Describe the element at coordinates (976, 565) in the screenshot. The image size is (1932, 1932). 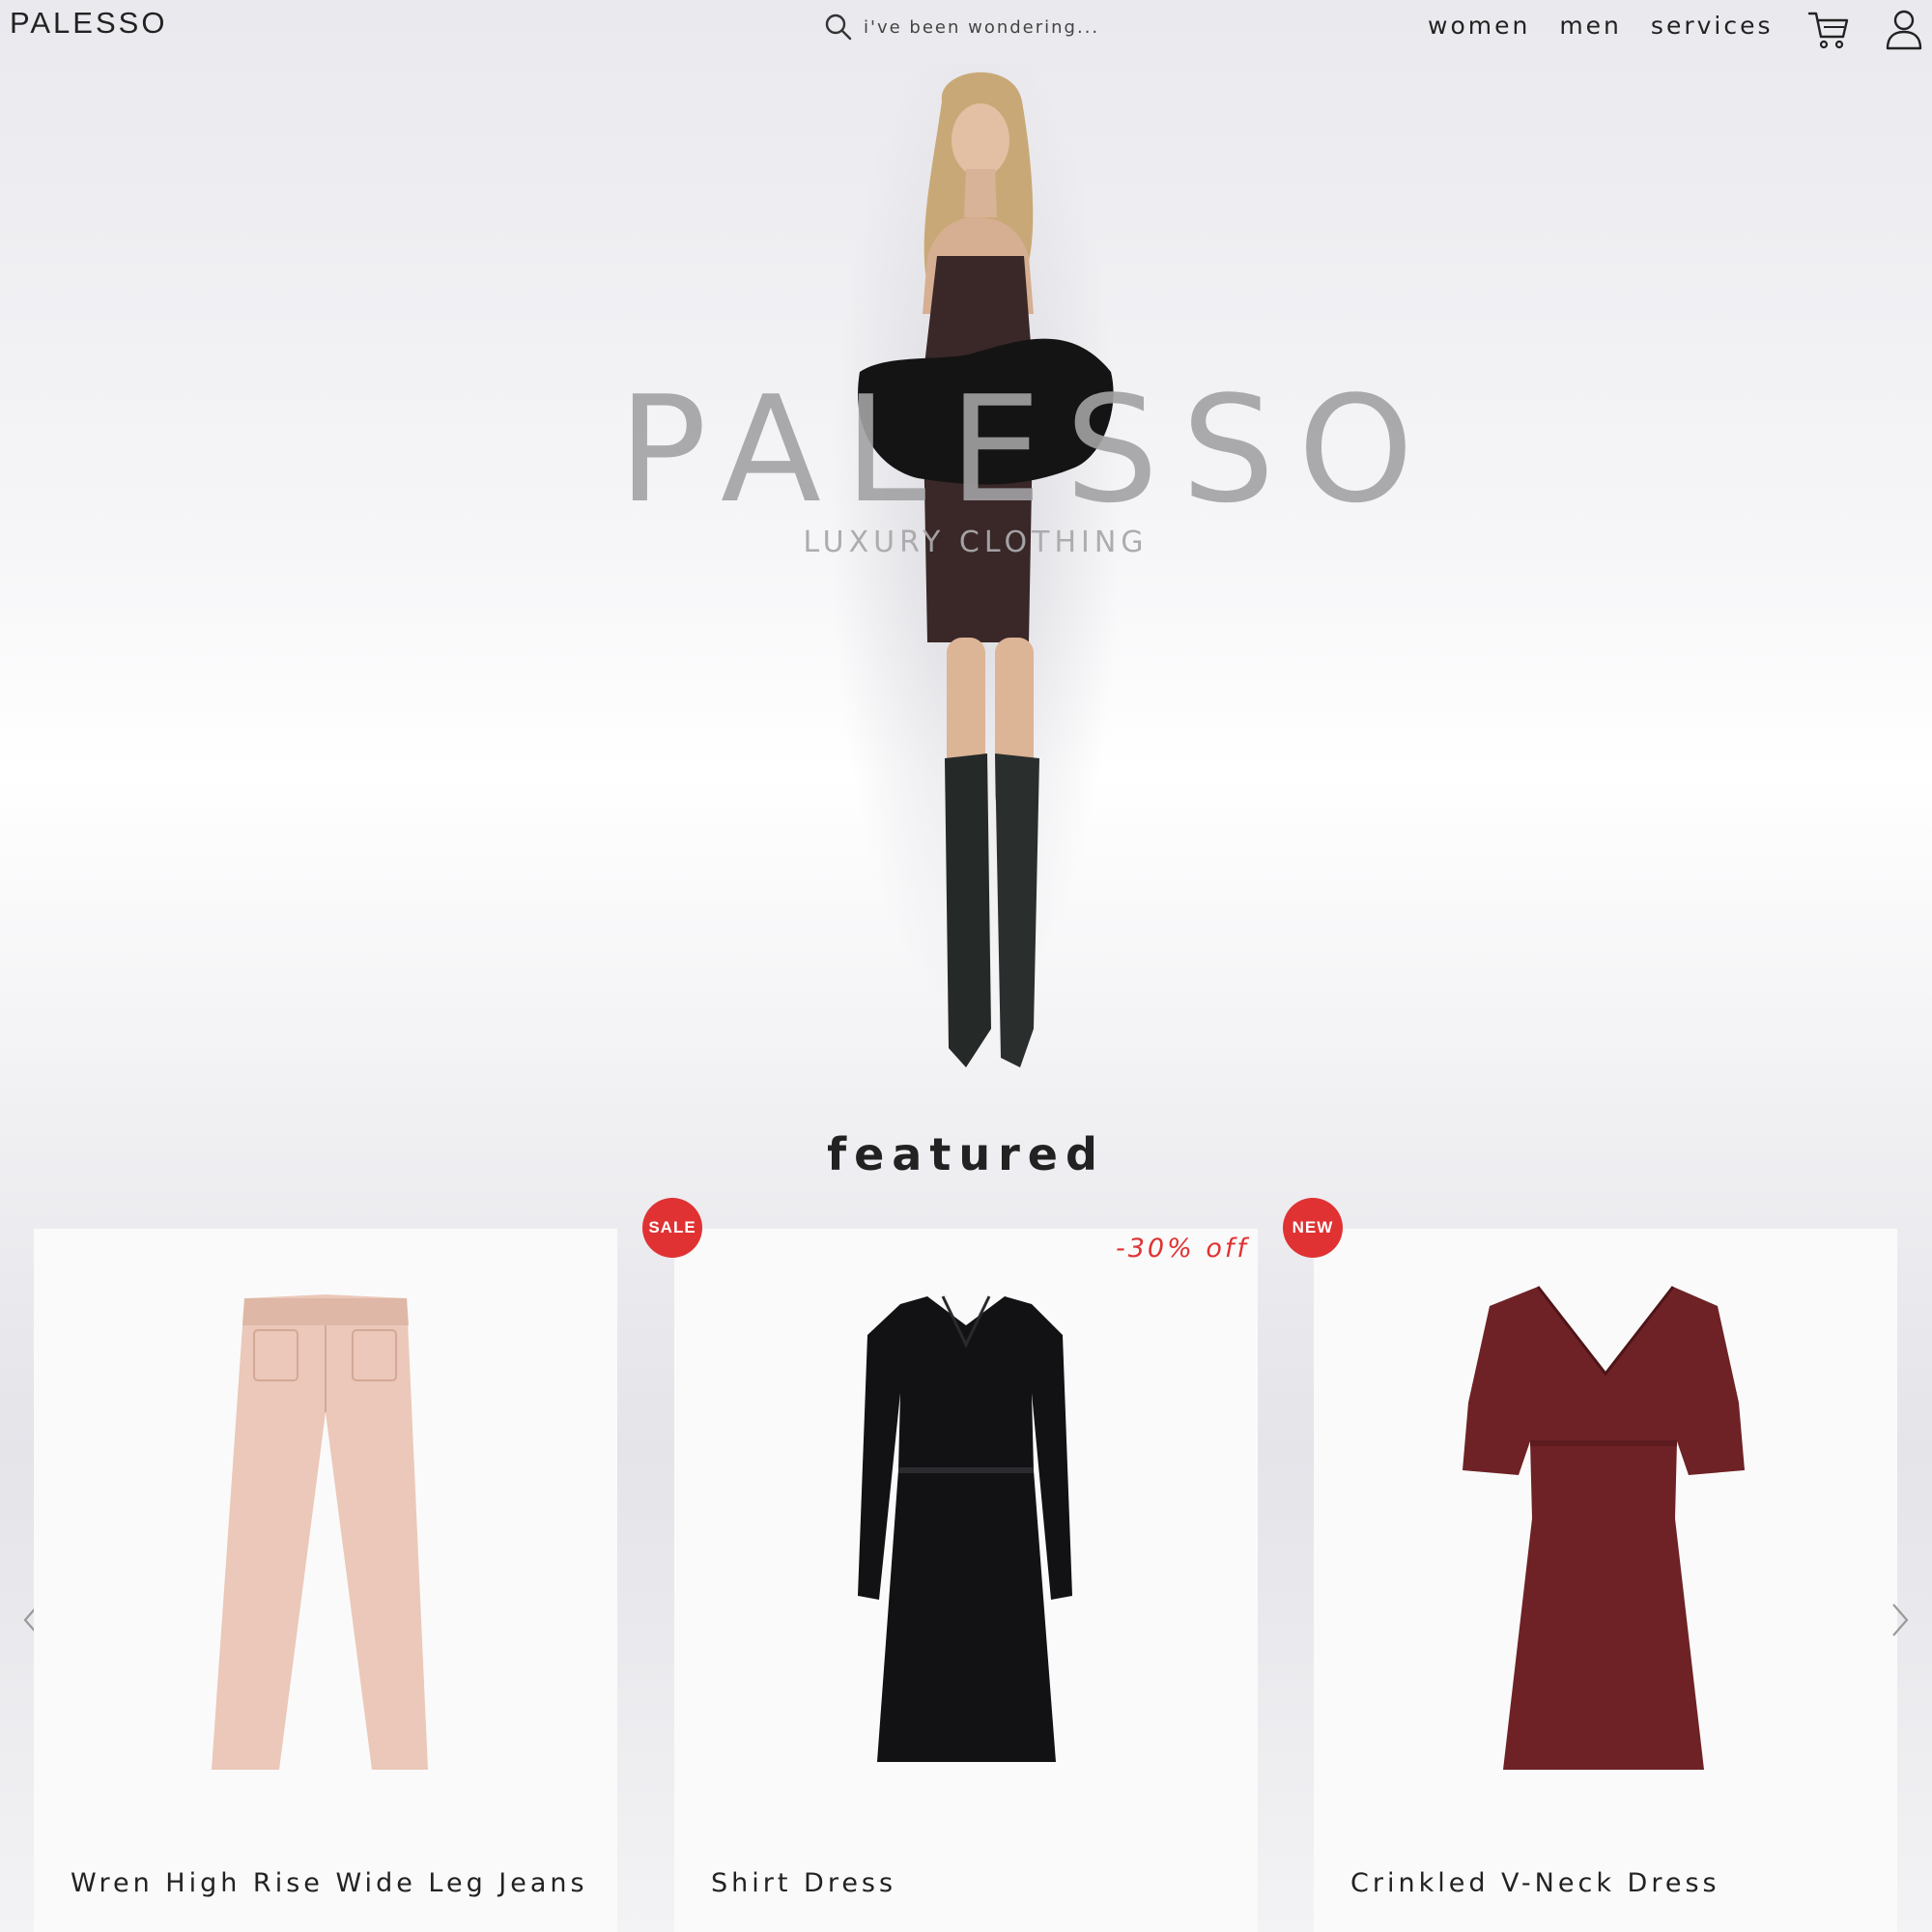
I see `hero-model-image` at that location.